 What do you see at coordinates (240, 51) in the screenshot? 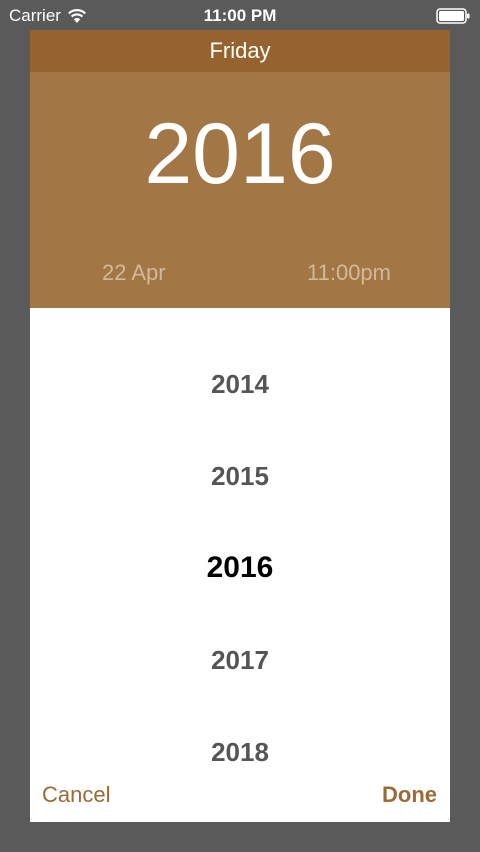
I see `weekday-header: Friday` at bounding box center [240, 51].